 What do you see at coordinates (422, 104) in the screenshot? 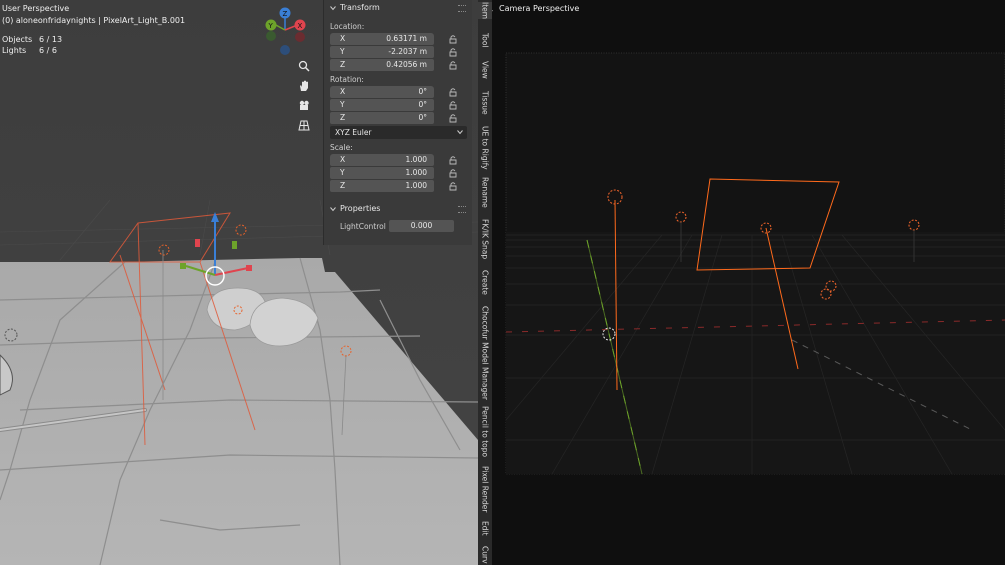
I see `rotation-y-value: 0°` at bounding box center [422, 104].